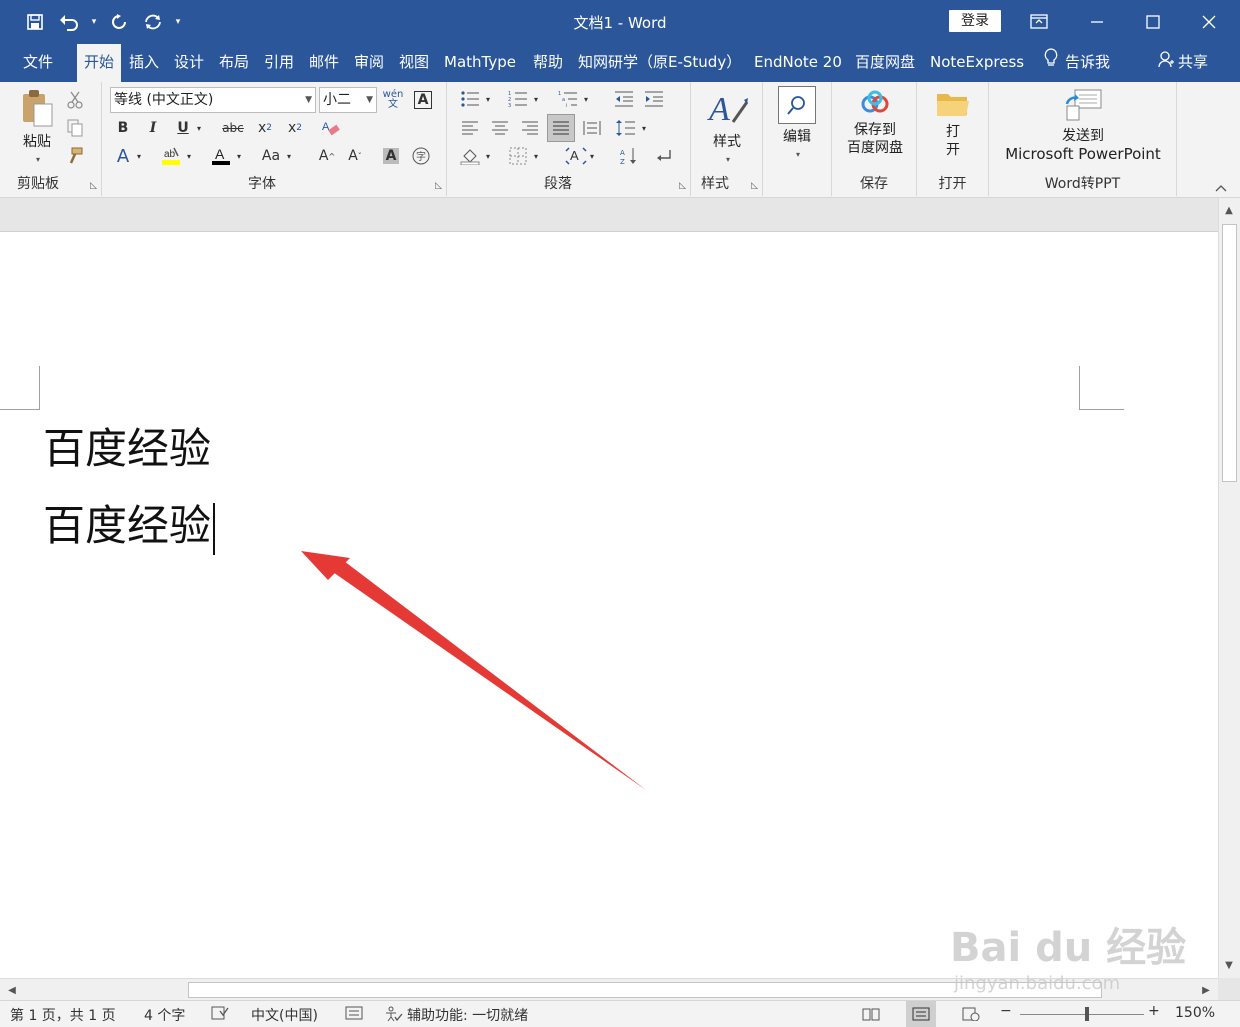 The width and height of the screenshot is (1240, 1027). What do you see at coordinates (354, 1015) in the screenshot?
I see `macro-recording-icon` at bounding box center [354, 1015].